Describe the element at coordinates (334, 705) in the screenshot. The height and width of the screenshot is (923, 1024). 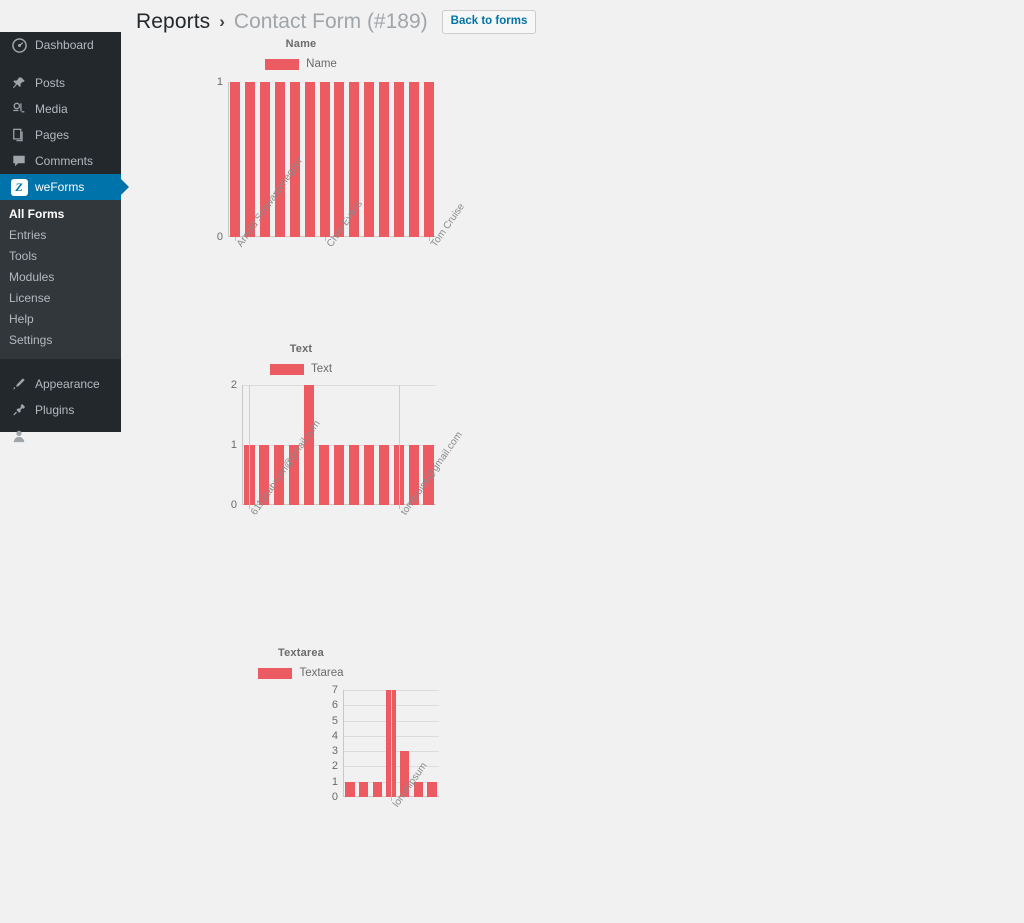
I see `y-axis-tick-label: 6` at that location.